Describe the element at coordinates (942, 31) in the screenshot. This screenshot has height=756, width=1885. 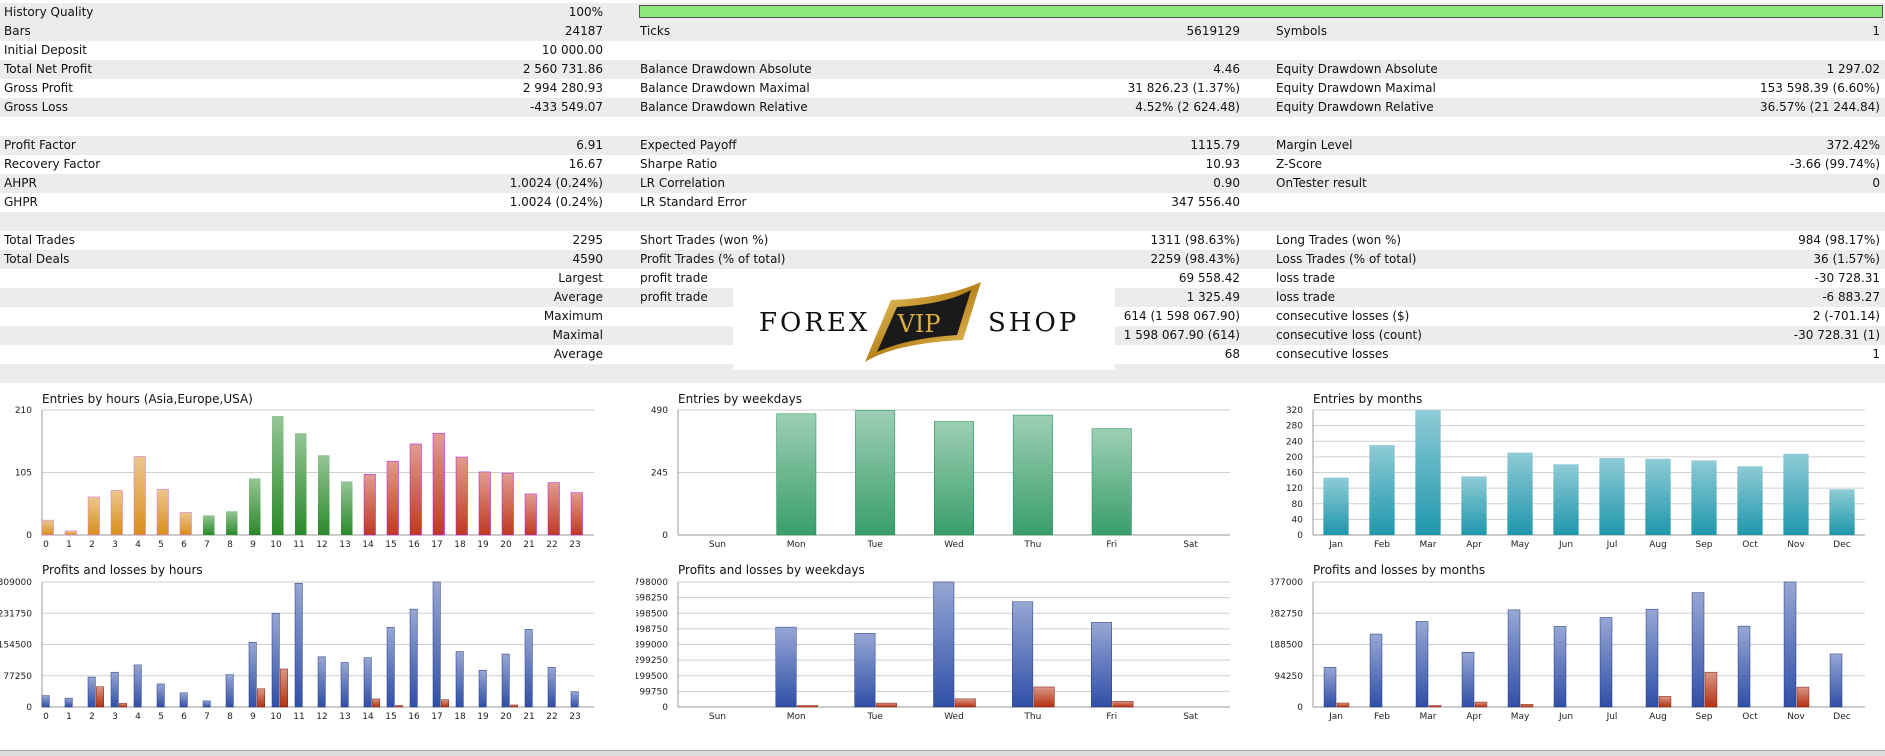
I see `stats-row: Bars 24187 Ticks 5619129 Symbols 1` at that location.